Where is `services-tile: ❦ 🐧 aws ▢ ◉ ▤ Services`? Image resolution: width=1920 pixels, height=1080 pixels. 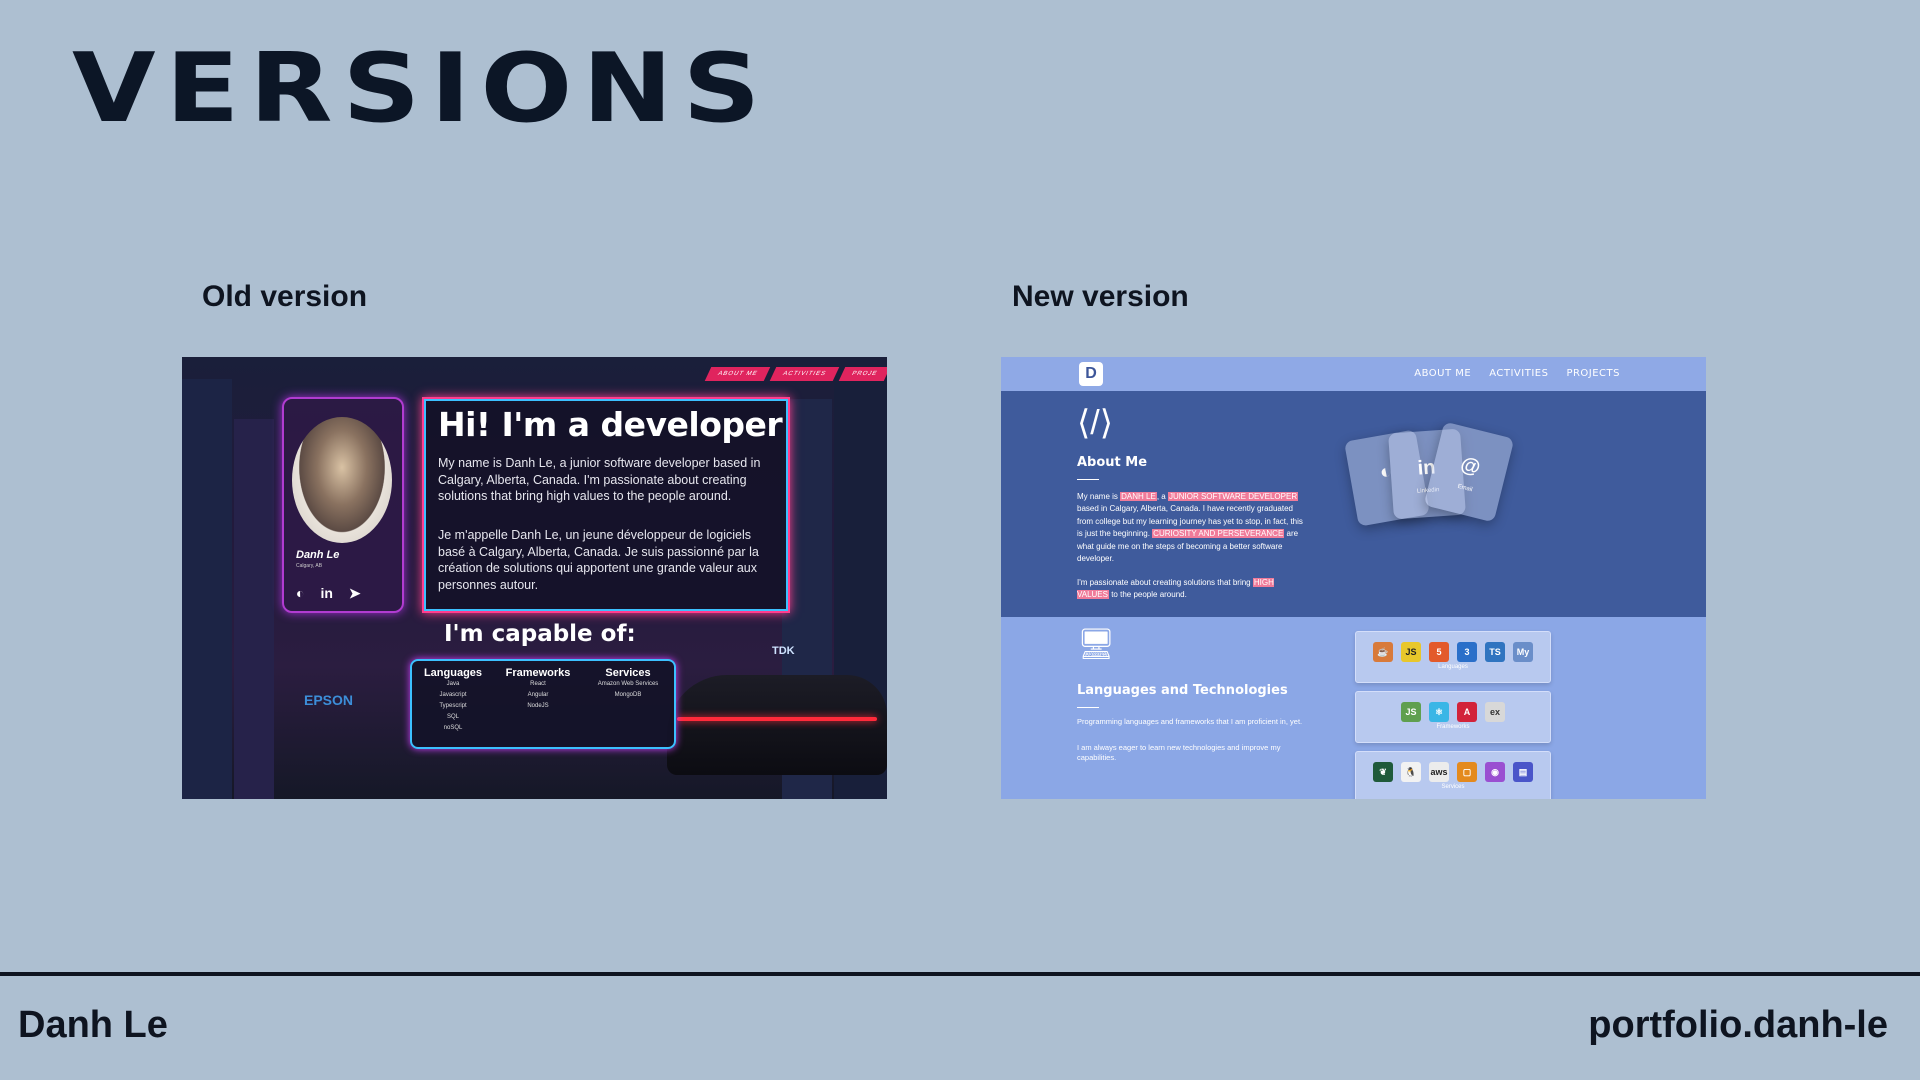 services-tile: ❦ 🐧 aws ▢ ◉ ▤ Services is located at coordinates (1453, 775).